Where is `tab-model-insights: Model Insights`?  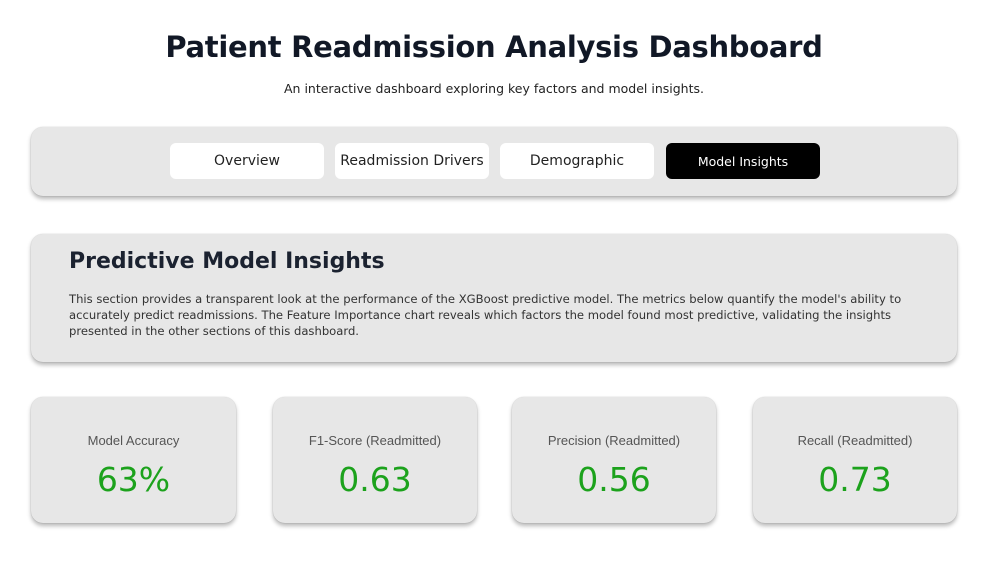 tab-model-insights: Model Insights is located at coordinates (743, 161).